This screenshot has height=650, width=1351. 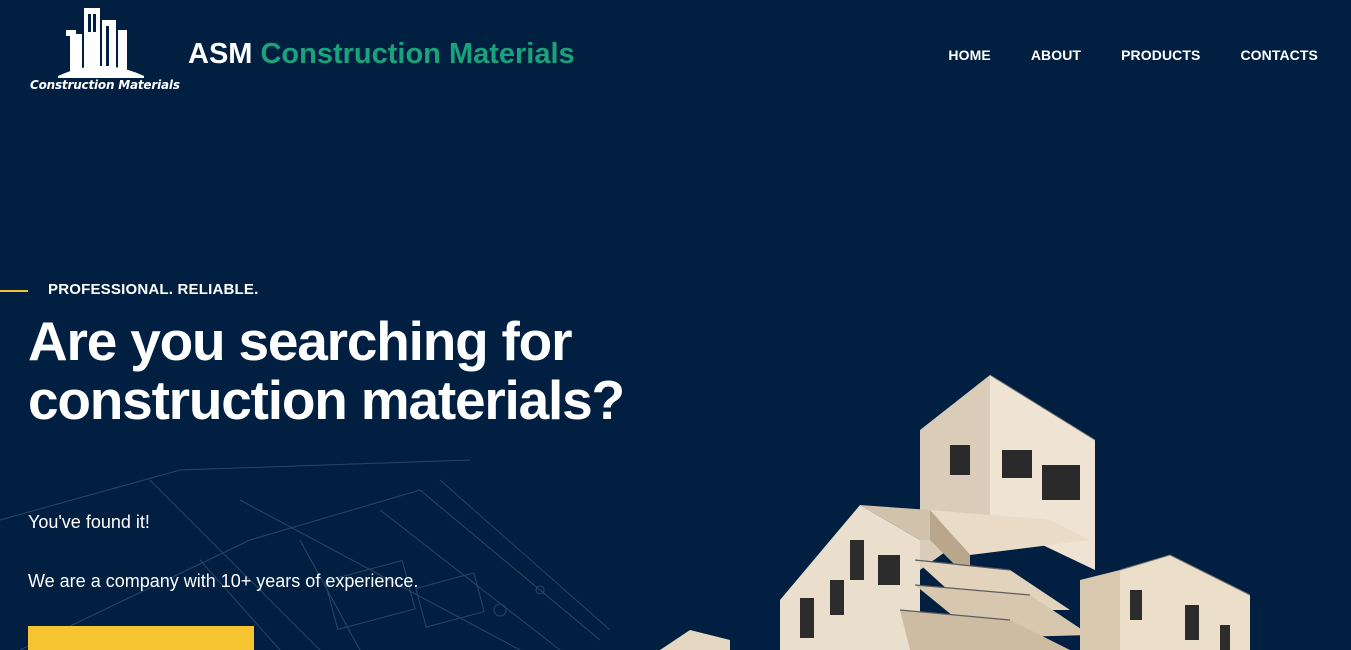 I want to click on logo: Construction Materials, so click(x=104, y=51).